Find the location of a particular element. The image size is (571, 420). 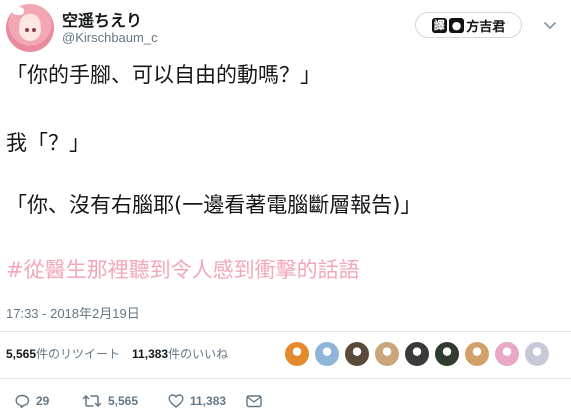

reply-count: 29 is located at coordinates (43, 401).